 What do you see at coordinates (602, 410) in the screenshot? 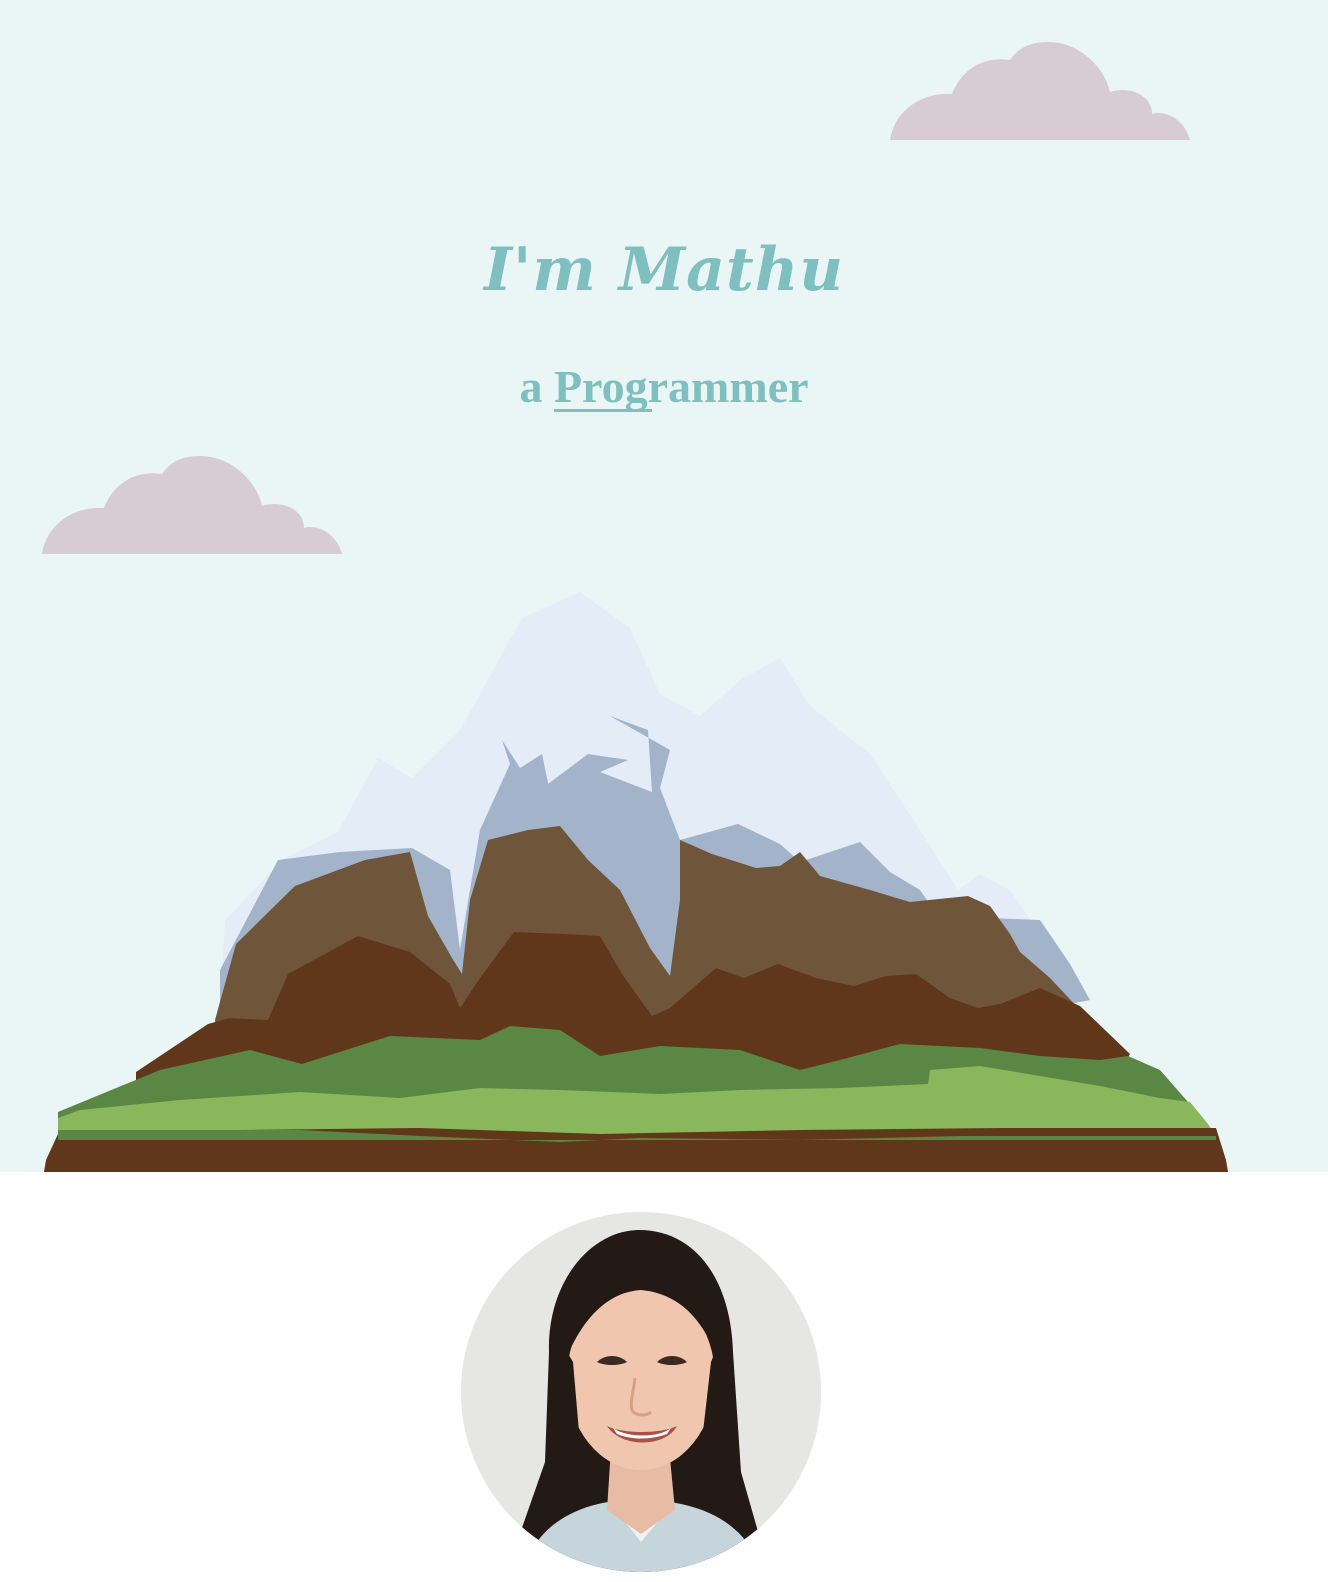
I see `typing-cursor-underline` at bounding box center [602, 410].